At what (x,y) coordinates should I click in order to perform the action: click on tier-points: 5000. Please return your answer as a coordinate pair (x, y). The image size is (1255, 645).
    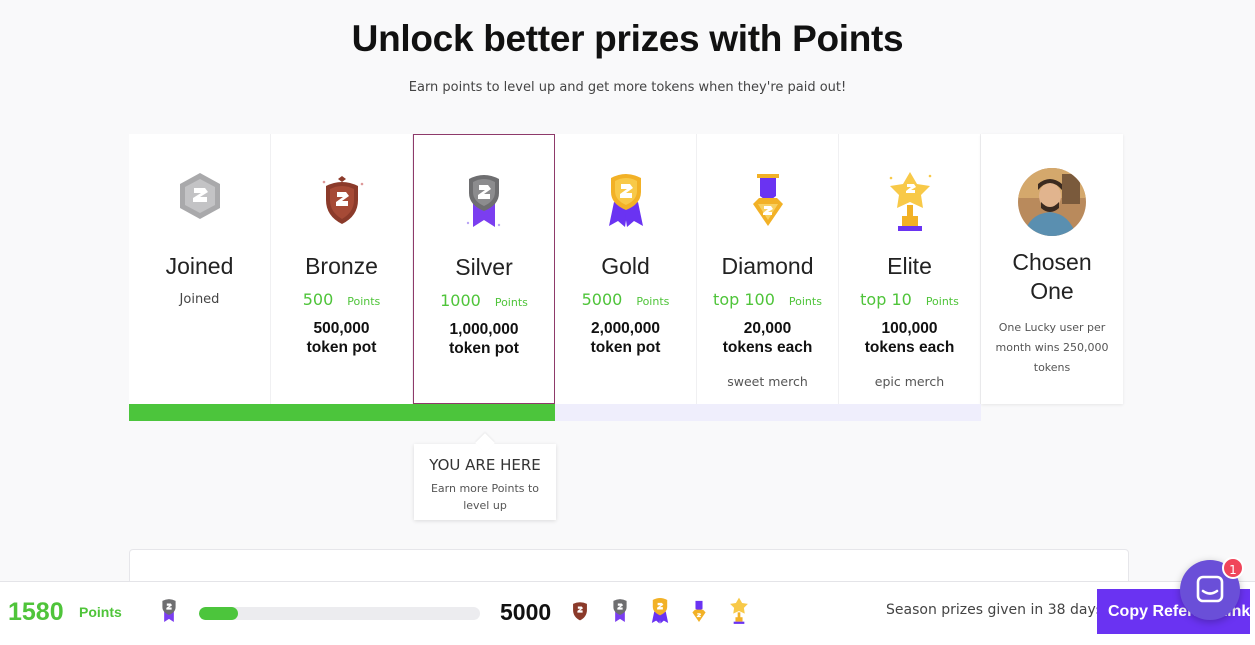
    Looking at the image, I should click on (602, 299).